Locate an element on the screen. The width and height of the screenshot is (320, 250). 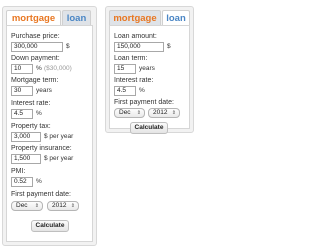
mortgage-term-unit: years is located at coordinates (44, 90).